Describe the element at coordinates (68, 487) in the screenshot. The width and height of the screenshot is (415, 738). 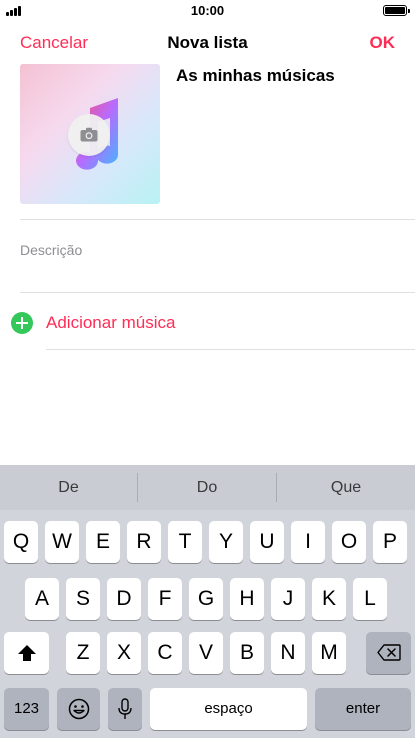
I see `prediction-1: De` at that location.